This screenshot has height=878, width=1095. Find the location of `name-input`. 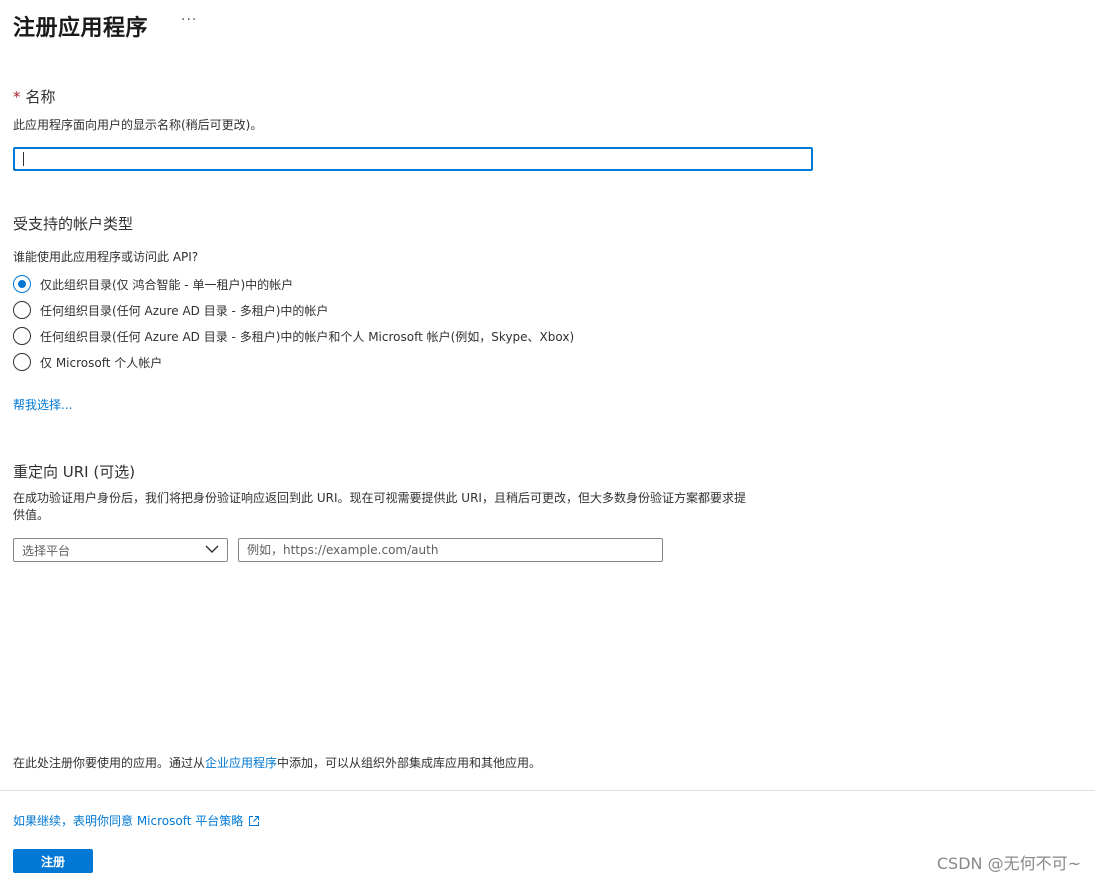

name-input is located at coordinates (413, 159).